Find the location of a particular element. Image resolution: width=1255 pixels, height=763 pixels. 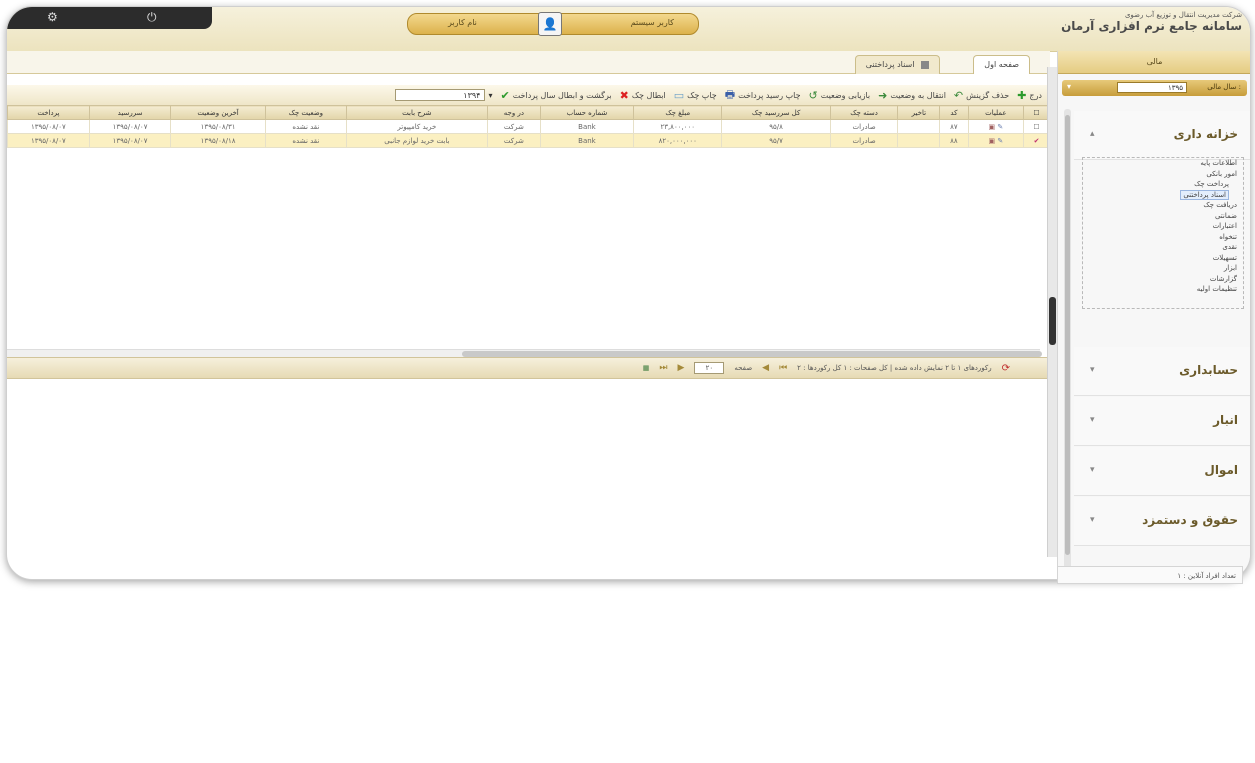

tree-node: ابزار is located at coordinates (1163, 268).